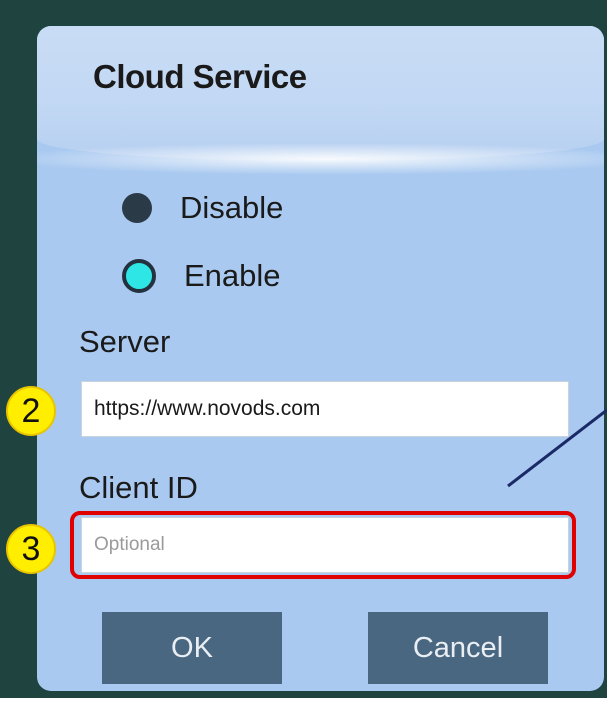 The height and width of the screenshot is (709, 607). What do you see at coordinates (557, 448) in the screenshot?
I see `callout-line` at bounding box center [557, 448].